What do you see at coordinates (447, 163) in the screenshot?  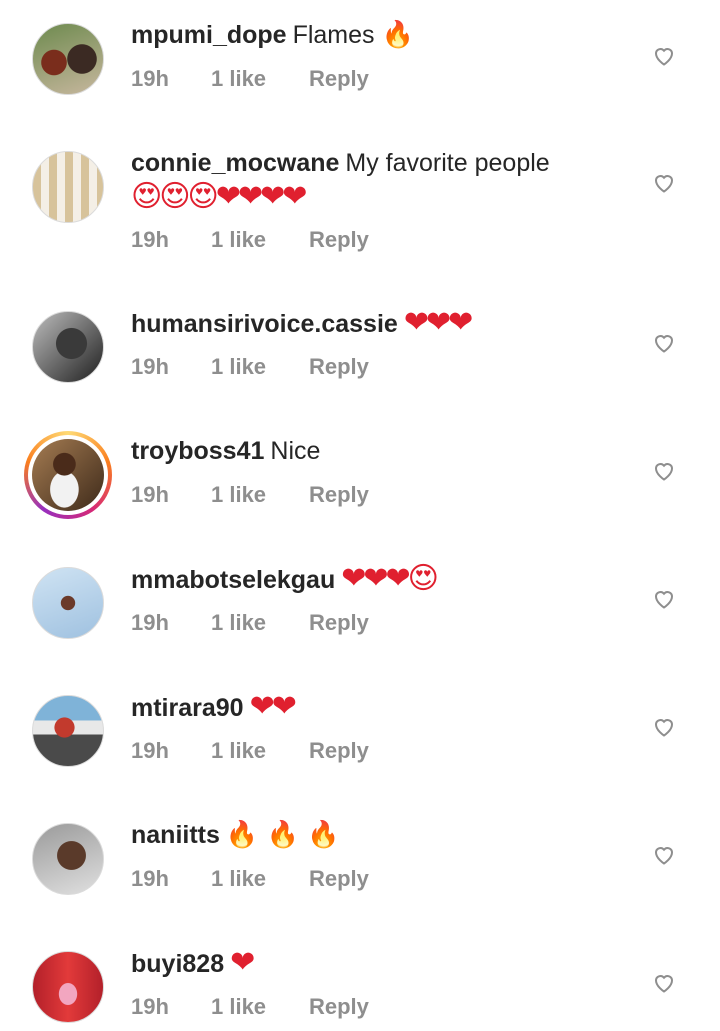 I see `comment-text: My favorite people` at bounding box center [447, 163].